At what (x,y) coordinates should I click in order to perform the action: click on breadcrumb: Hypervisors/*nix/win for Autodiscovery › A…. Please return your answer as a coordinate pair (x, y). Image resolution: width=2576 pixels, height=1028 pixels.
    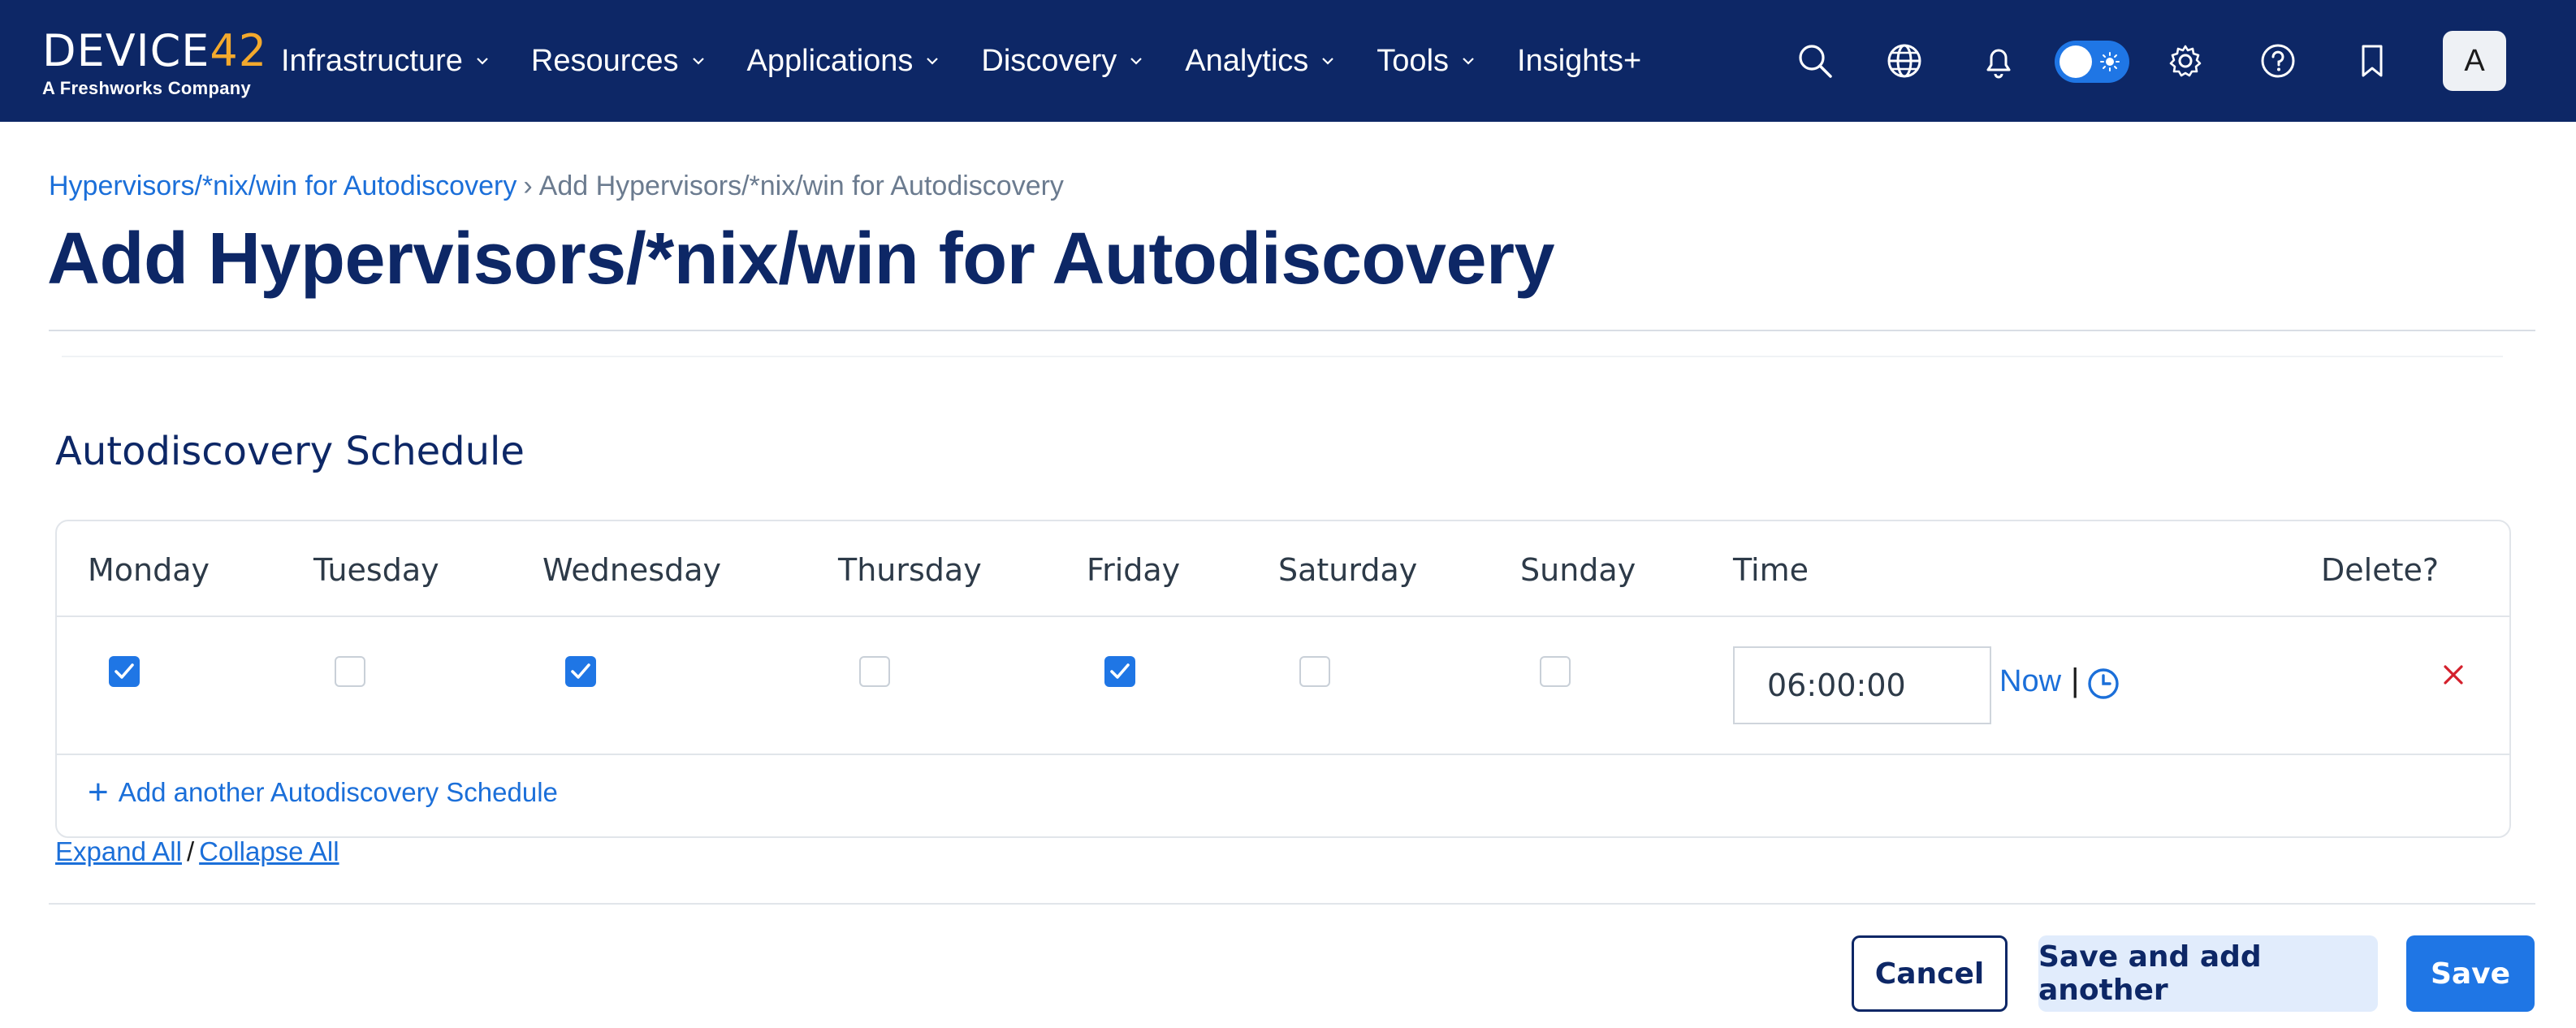
    Looking at the image, I should click on (557, 186).